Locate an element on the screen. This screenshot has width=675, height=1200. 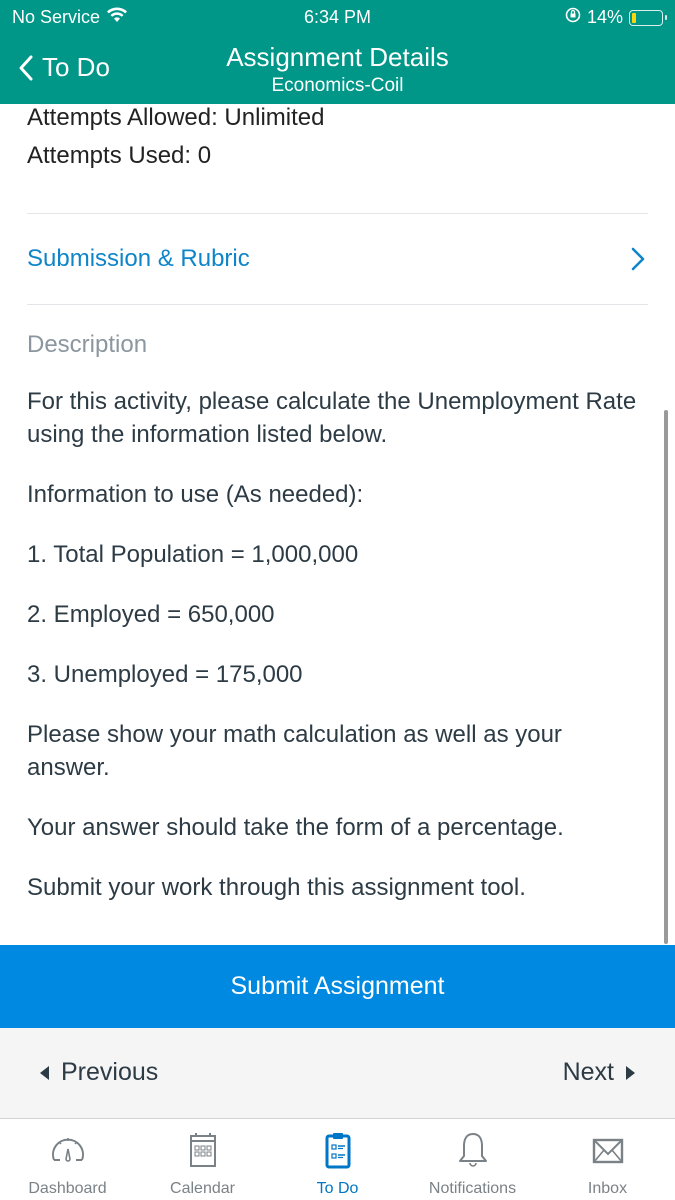
submit-assignment-button: Submit Assignment is located at coordinates (337, 986).